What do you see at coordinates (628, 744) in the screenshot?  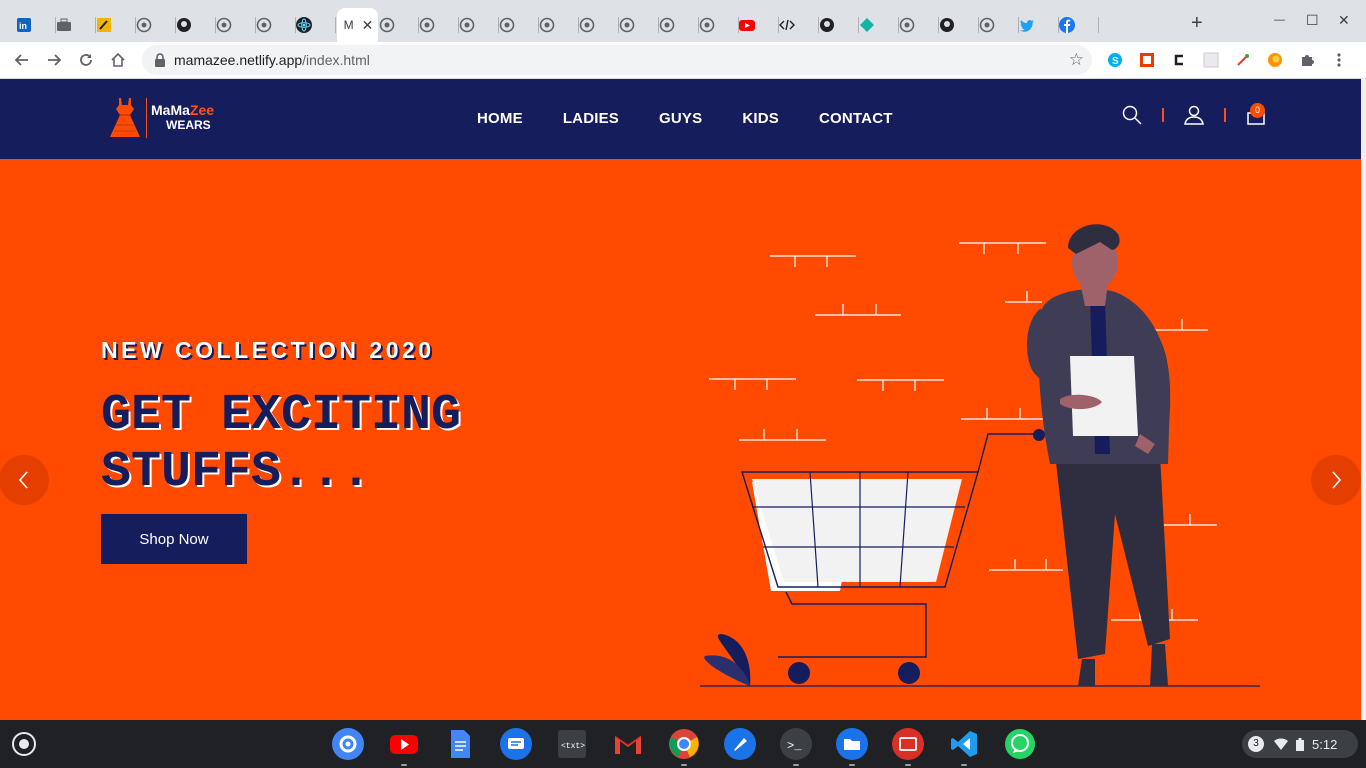 I see `gmail-icon` at bounding box center [628, 744].